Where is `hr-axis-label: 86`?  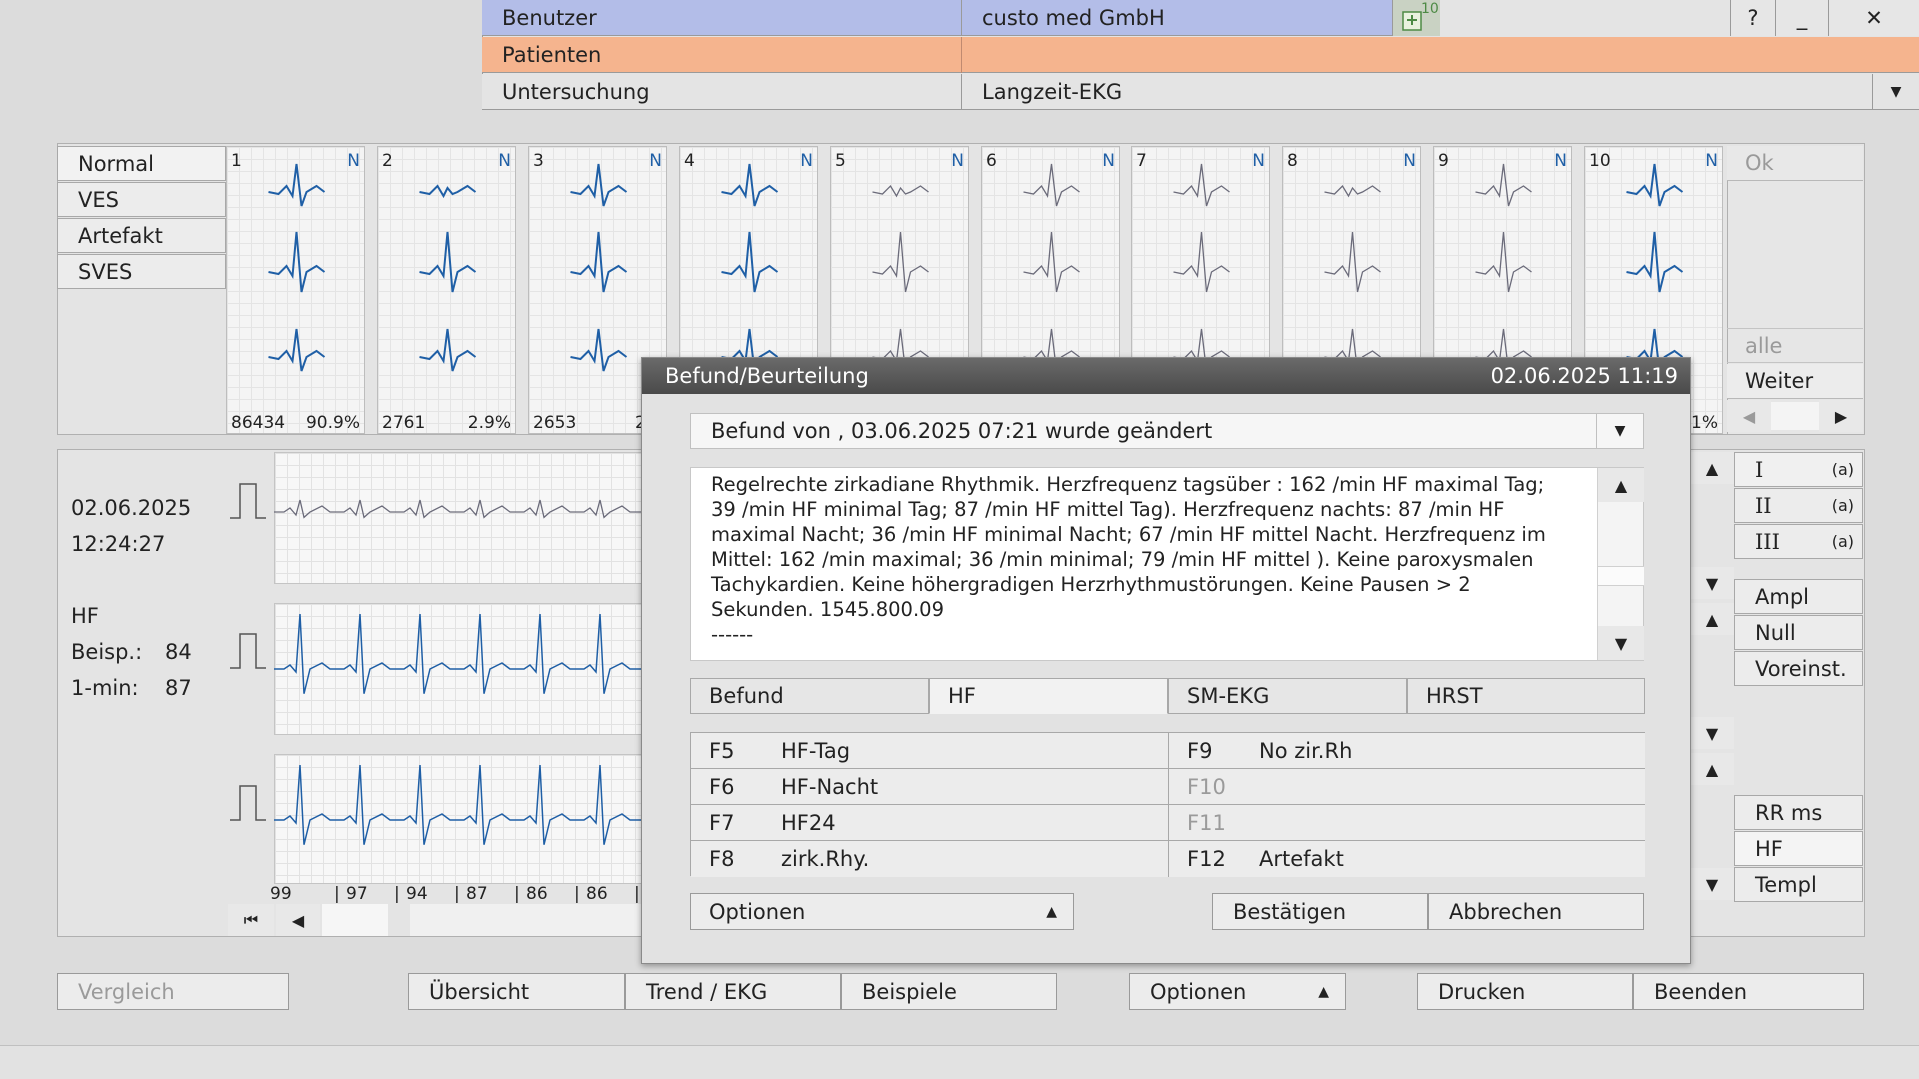
hr-axis-label: 86 is located at coordinates (597, 894).